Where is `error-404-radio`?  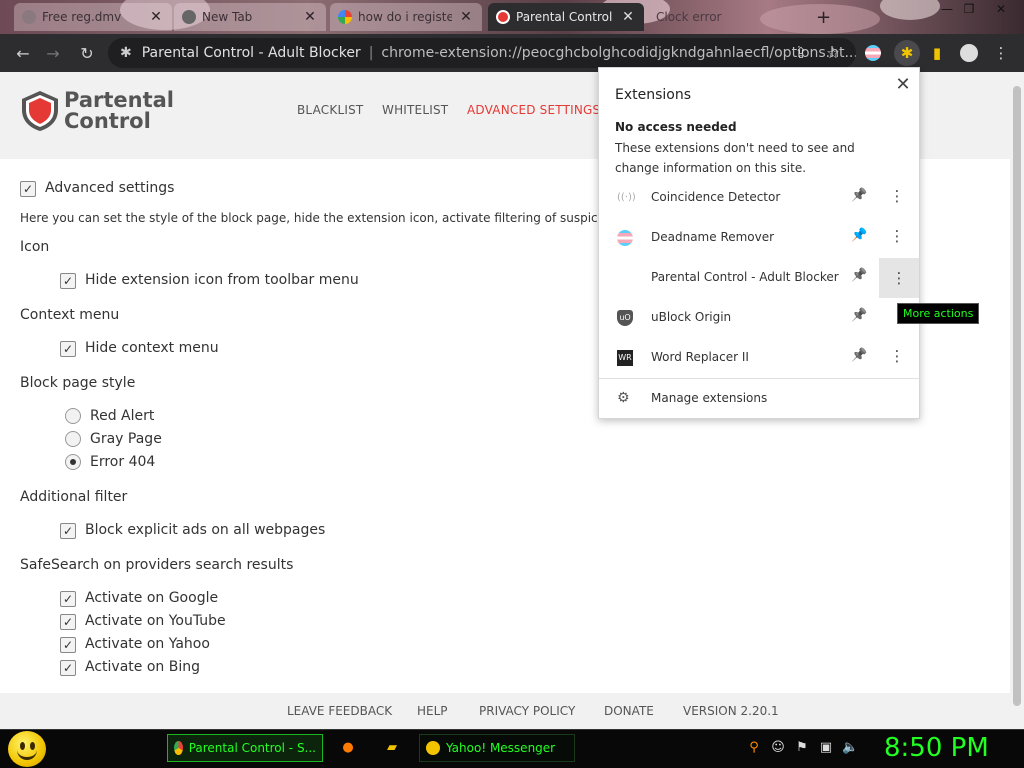
error-404-radio is located at coordinates (73, 462).